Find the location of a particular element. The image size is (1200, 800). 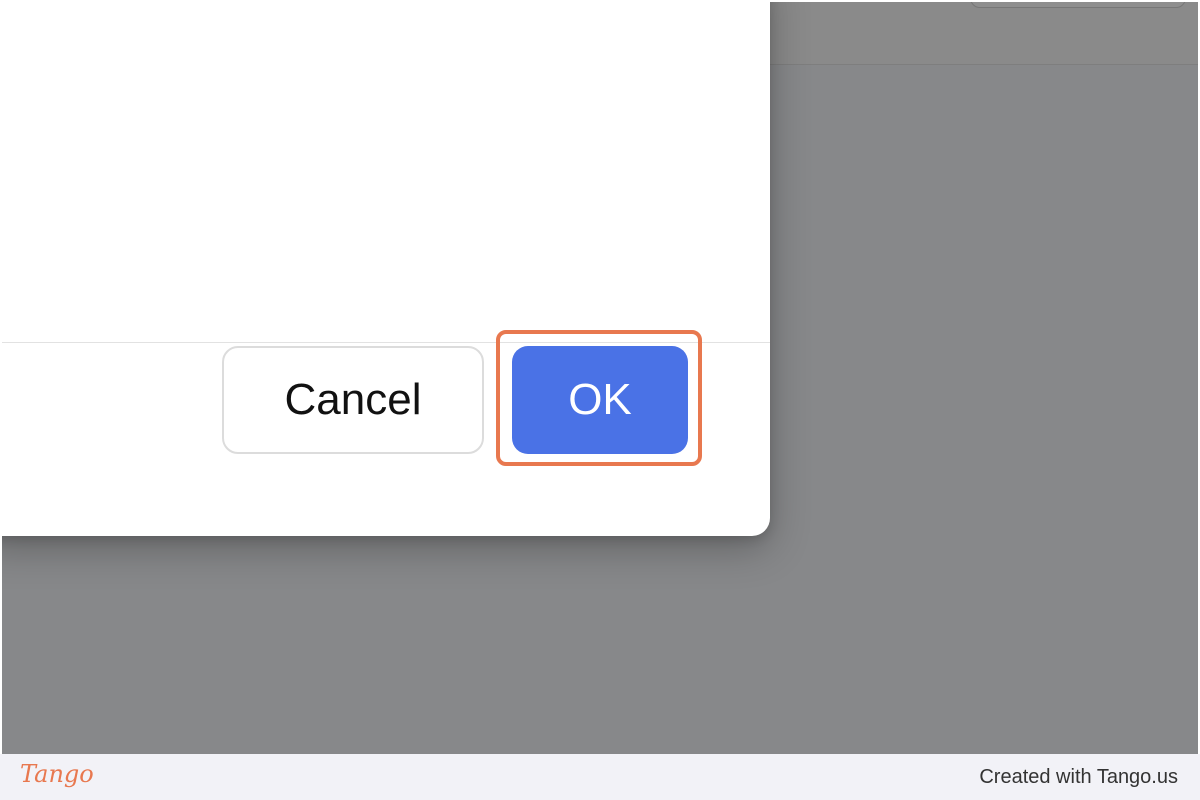

ok-button: OK is located at coordinates (600, 400).